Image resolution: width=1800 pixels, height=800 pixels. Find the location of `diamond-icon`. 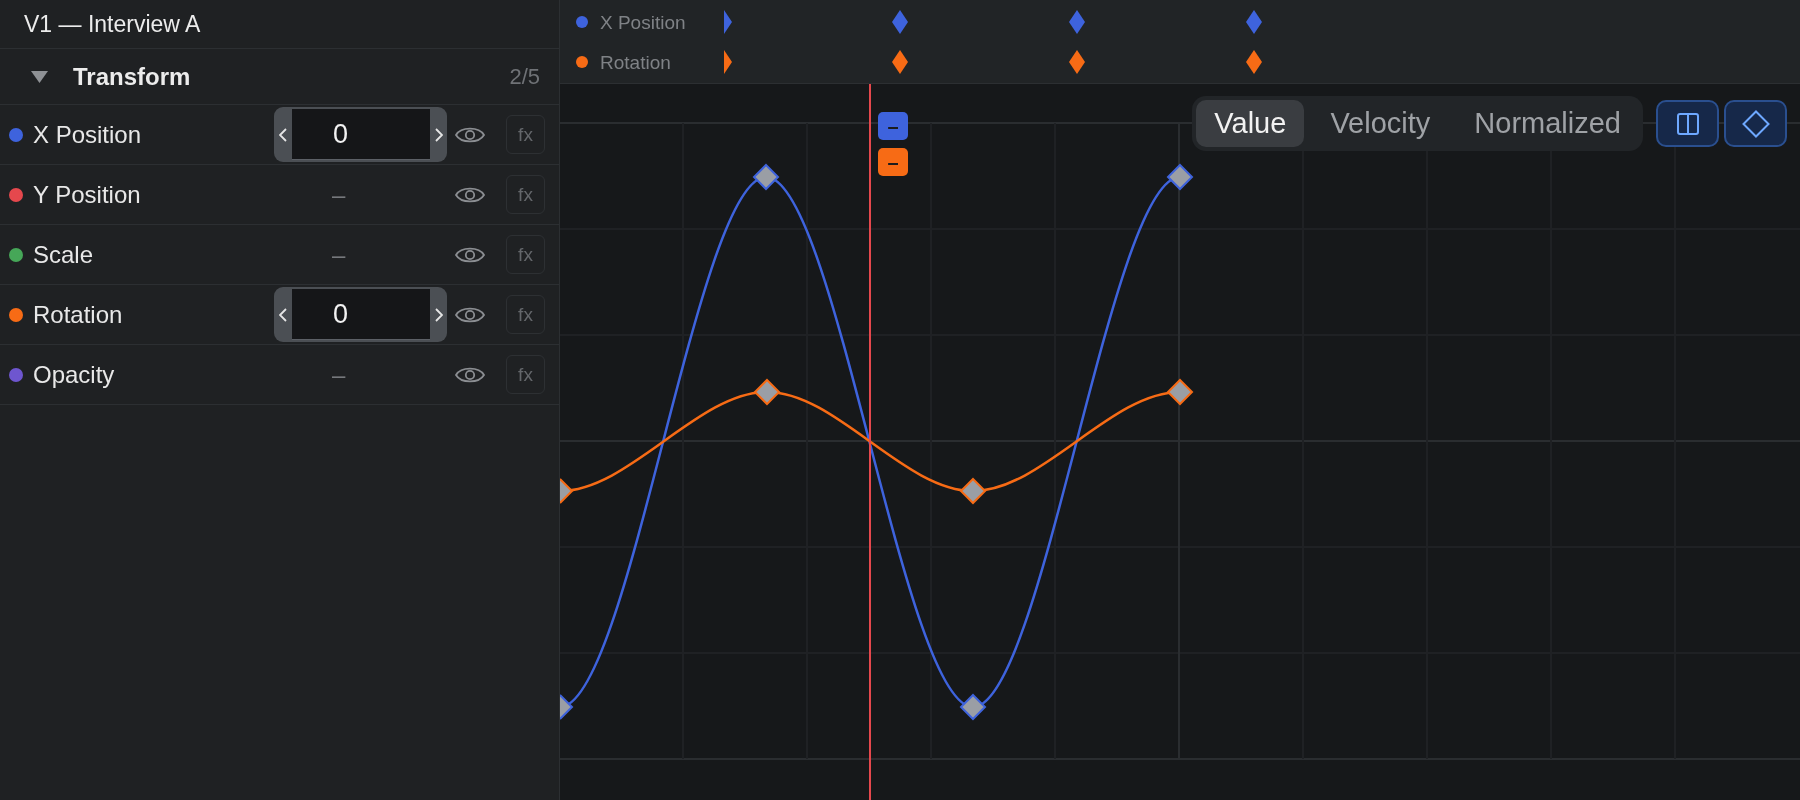

diamond-icon is located at coordinates (1755, 123).